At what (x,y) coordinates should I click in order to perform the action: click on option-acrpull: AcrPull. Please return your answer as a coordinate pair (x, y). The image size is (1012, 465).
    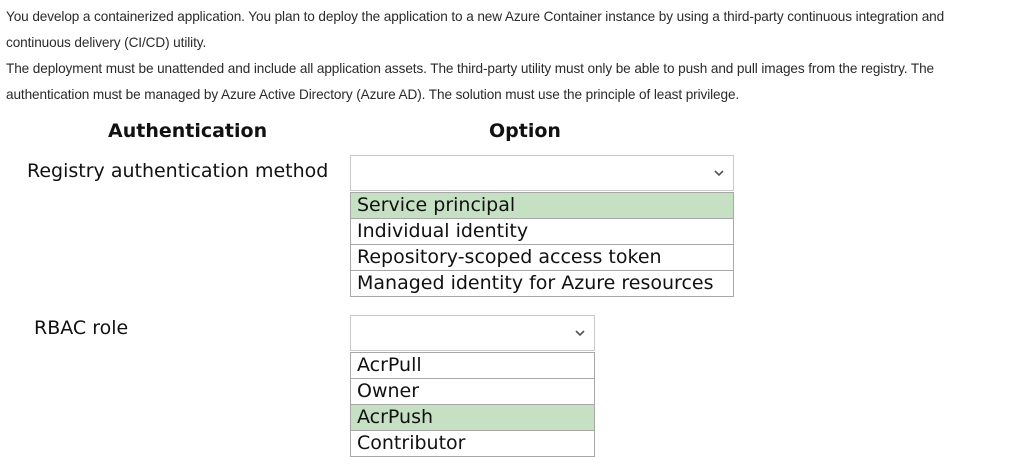
    Looking at the image, I should click on (472, 366).